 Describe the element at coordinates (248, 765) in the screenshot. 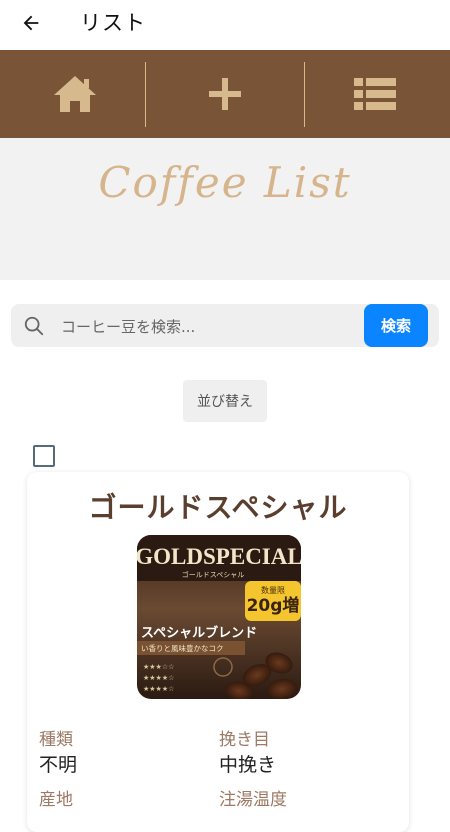

I see `grind-value: 中挽き` at that location.